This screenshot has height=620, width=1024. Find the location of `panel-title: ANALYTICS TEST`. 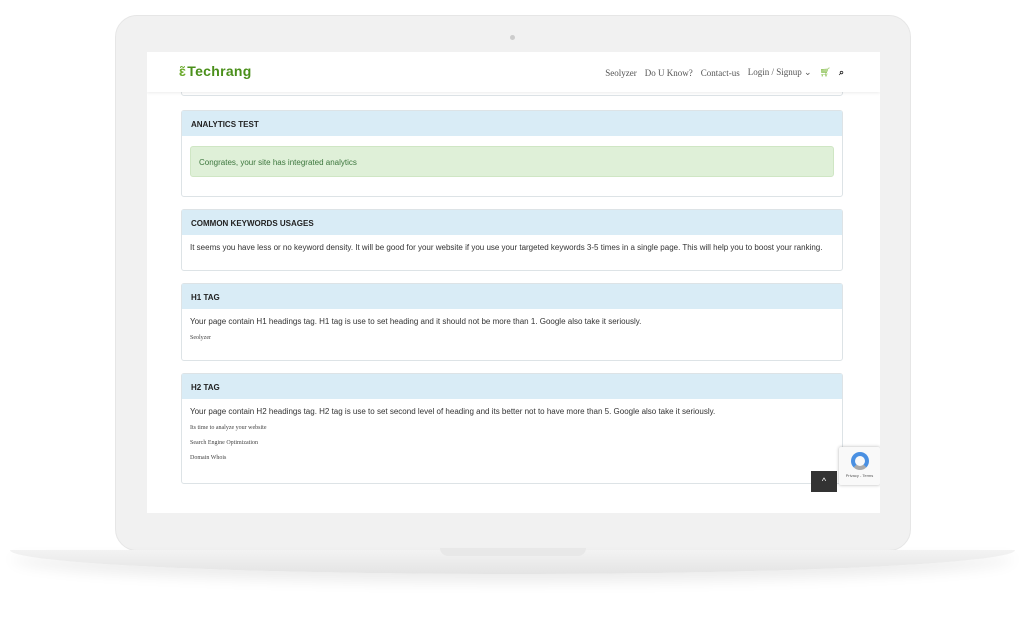

panel-title: ANALYTICS TEST is located at coordinates (512, 123).